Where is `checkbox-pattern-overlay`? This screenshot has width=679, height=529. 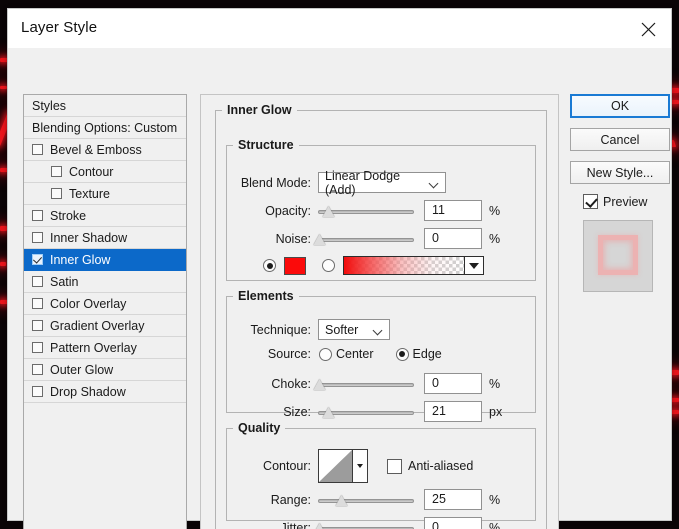 checkbox-pattern-overlay is located at coordinates (37, 347).